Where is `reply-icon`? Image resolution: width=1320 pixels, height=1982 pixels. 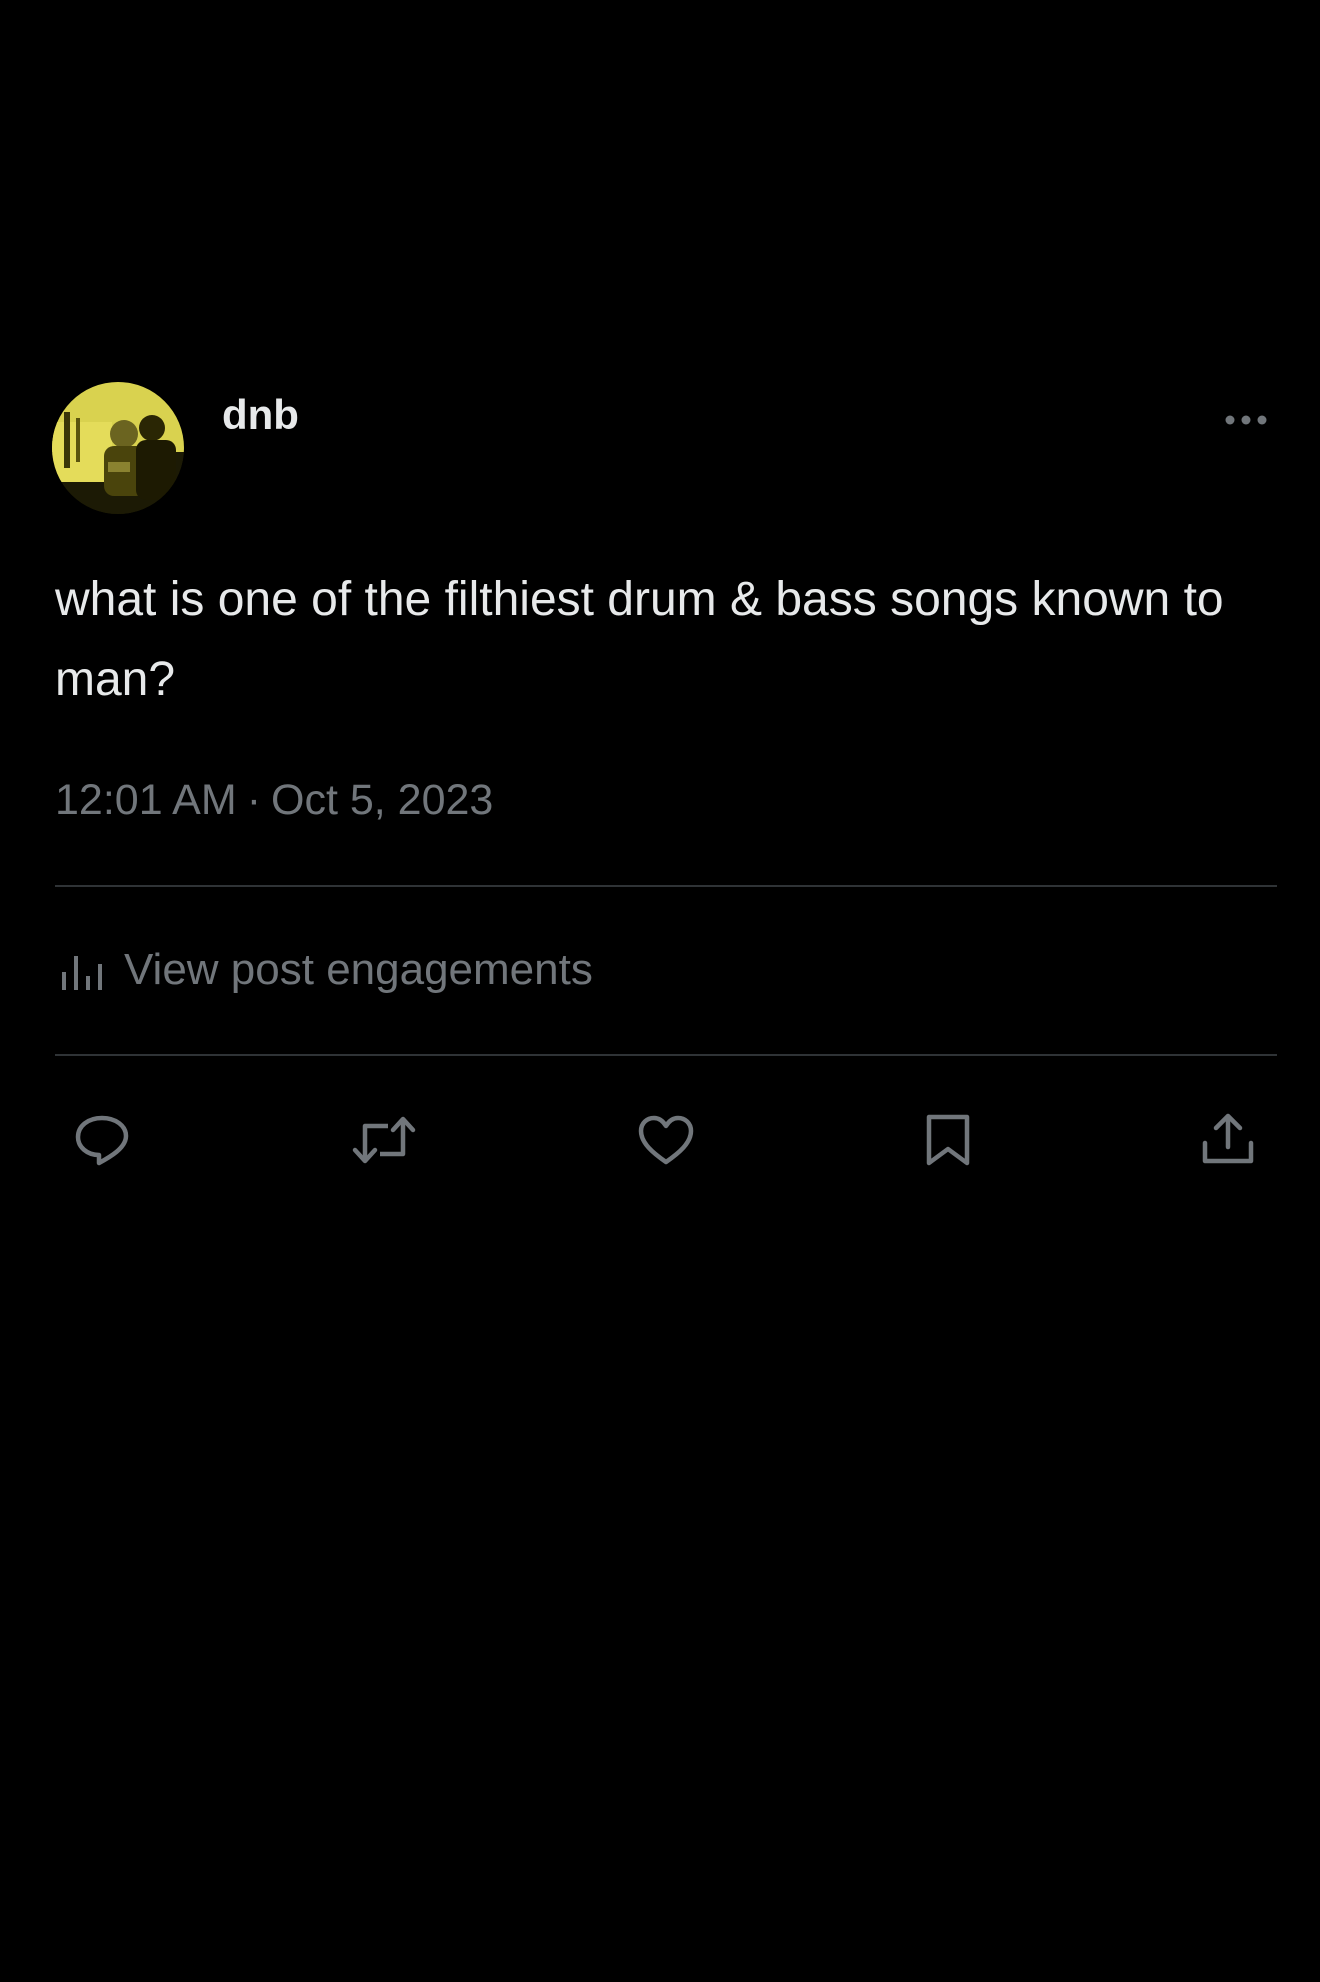
reply-icon is located at coordinates (102, 1140).